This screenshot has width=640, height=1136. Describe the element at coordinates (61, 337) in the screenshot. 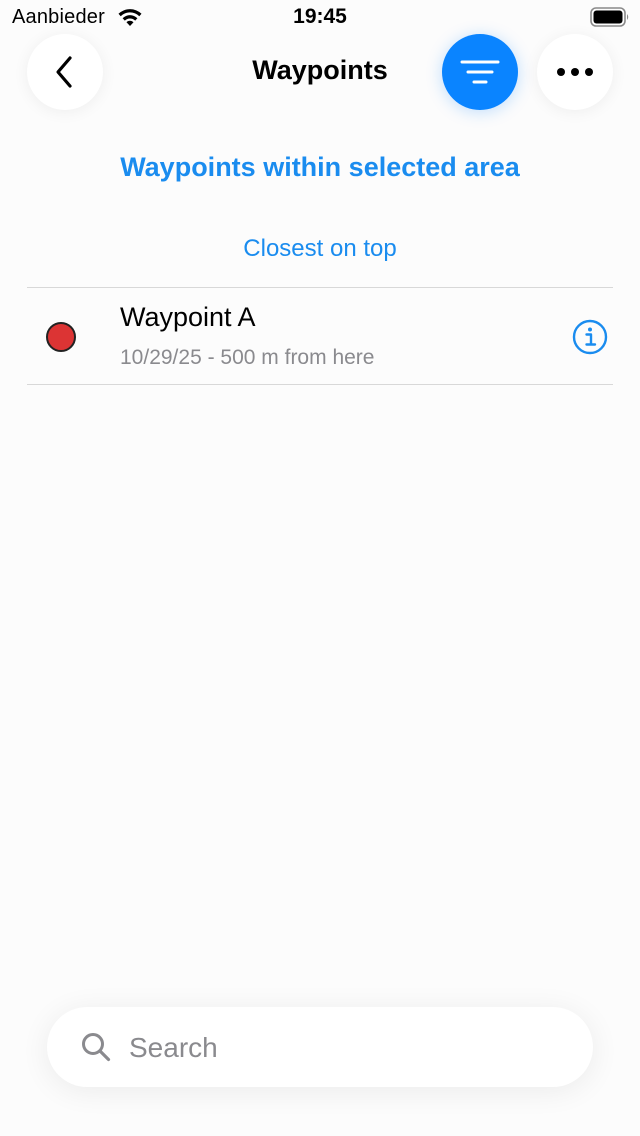

I see `waypoint-color-dot` at that location.